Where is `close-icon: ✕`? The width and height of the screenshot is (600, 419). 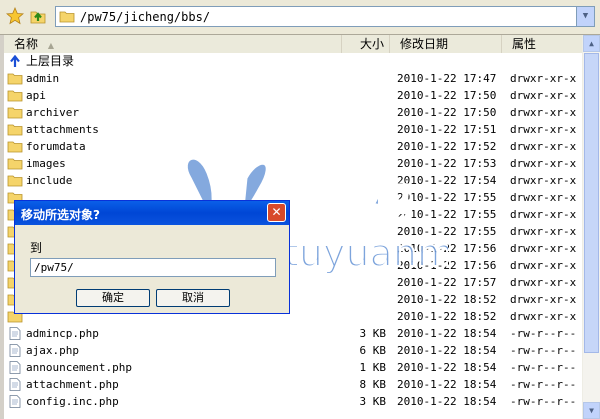
close-icon: ✕ is located at coordinates (276, 212).